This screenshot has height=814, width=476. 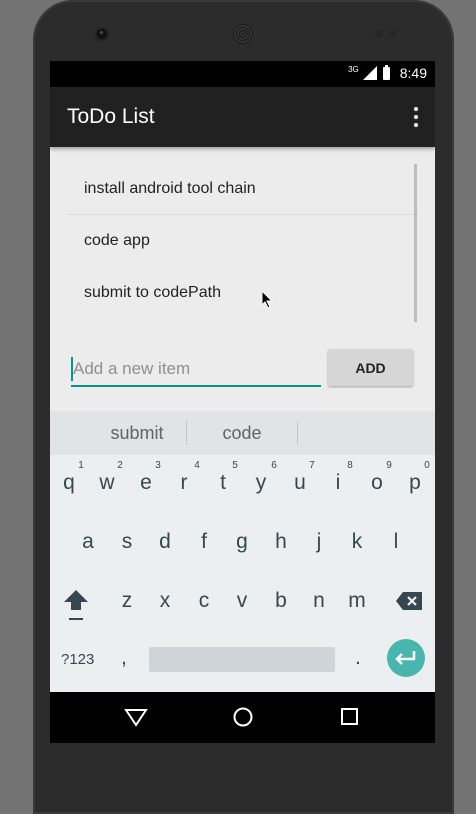 What do you see at coordinates (300, 483) in the screenshot?
I see `key-u: u` at bounding box center [300, 483].